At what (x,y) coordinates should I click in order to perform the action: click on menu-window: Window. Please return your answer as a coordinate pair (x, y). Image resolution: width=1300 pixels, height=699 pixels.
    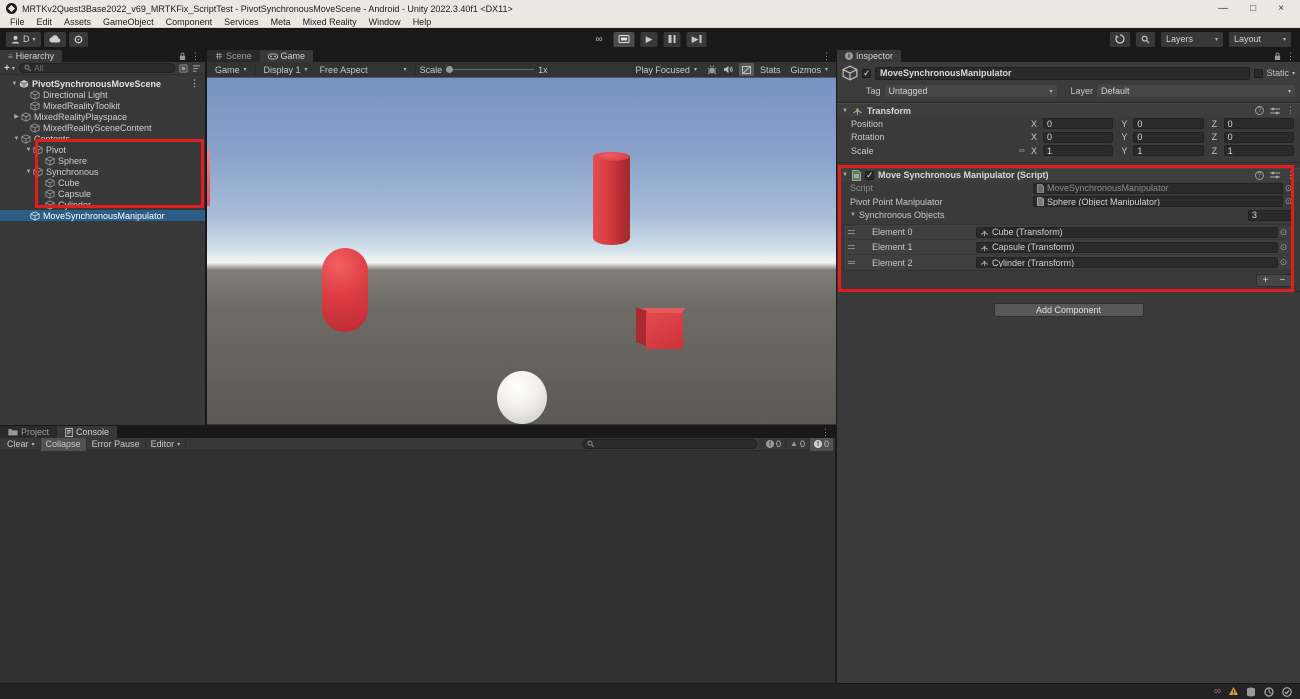
    Looking at the image, I should click on (385, 22).